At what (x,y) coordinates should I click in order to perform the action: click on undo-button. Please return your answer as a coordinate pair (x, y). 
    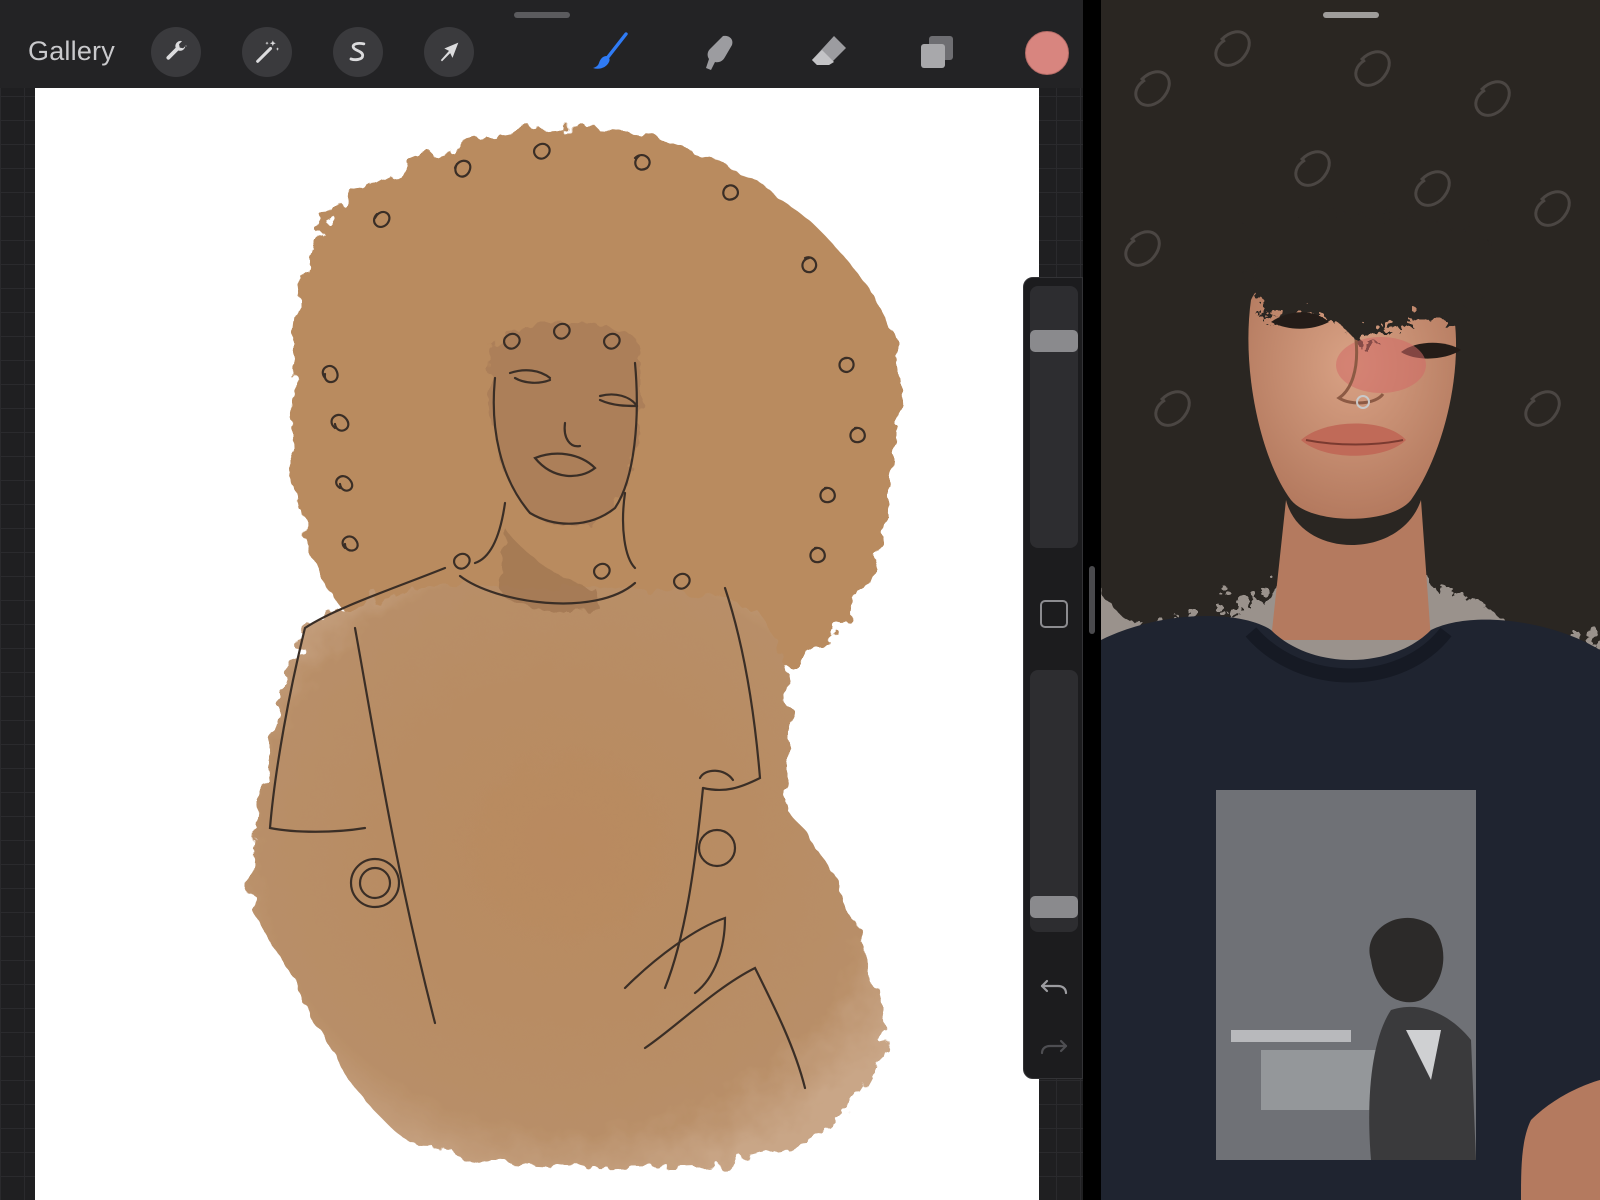
    Looking at the image, I should click on (1054, 986).